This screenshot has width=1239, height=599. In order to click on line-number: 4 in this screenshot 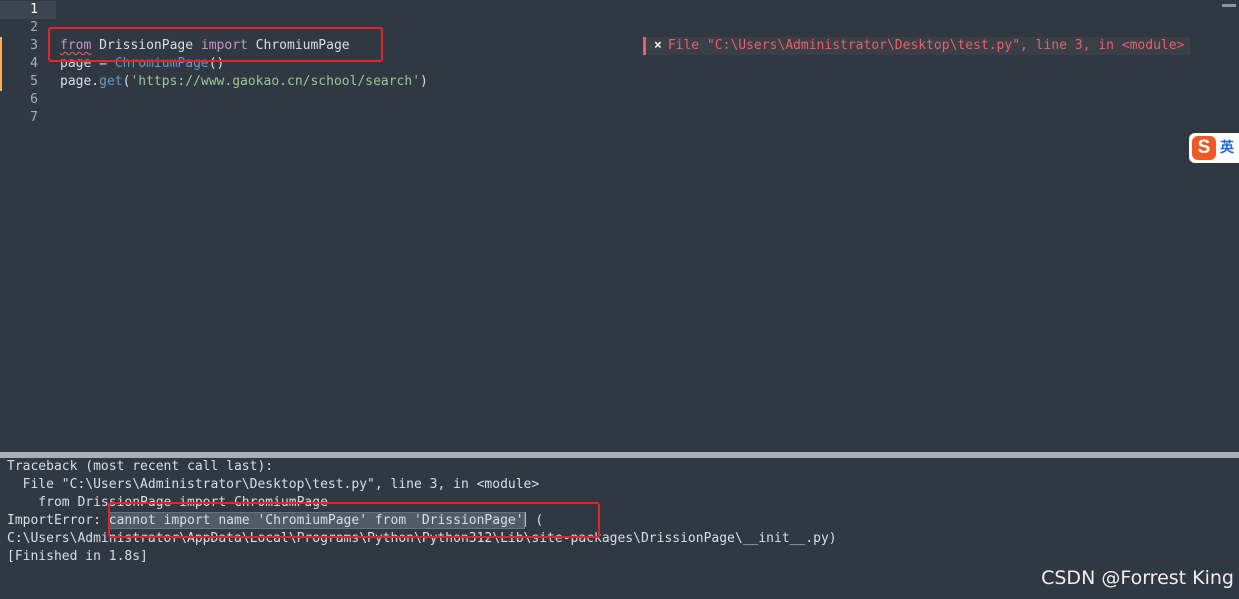, I will do `click(34, 63)`.